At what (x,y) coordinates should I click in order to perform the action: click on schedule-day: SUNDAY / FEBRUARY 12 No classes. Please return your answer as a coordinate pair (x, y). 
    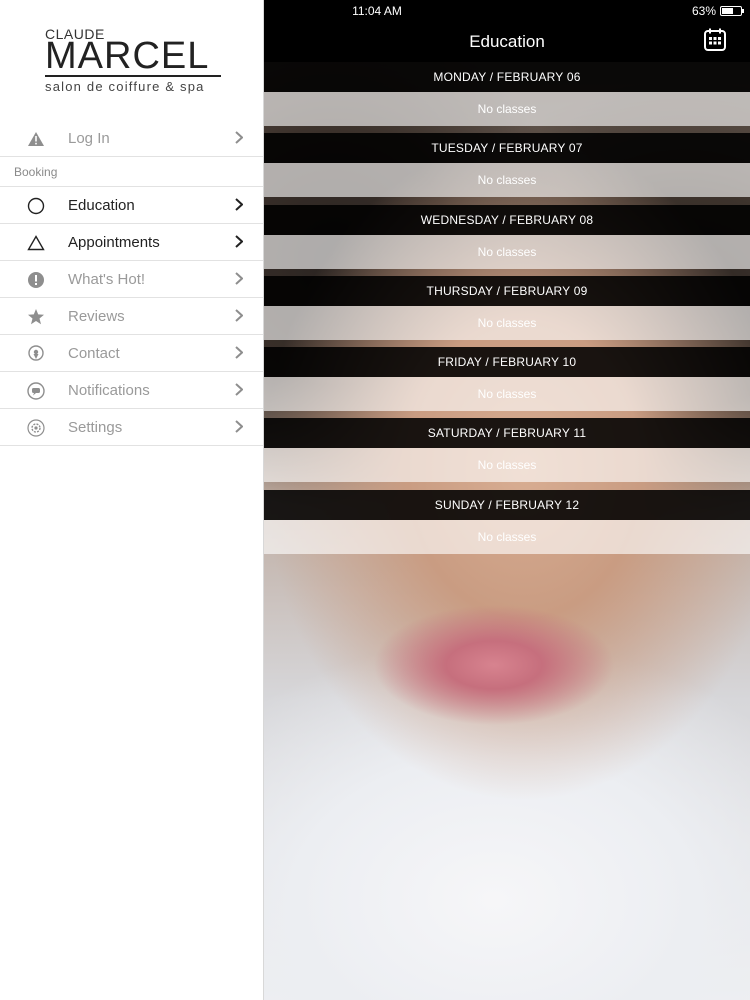
    Looking at the image, I should click on (507, 525).